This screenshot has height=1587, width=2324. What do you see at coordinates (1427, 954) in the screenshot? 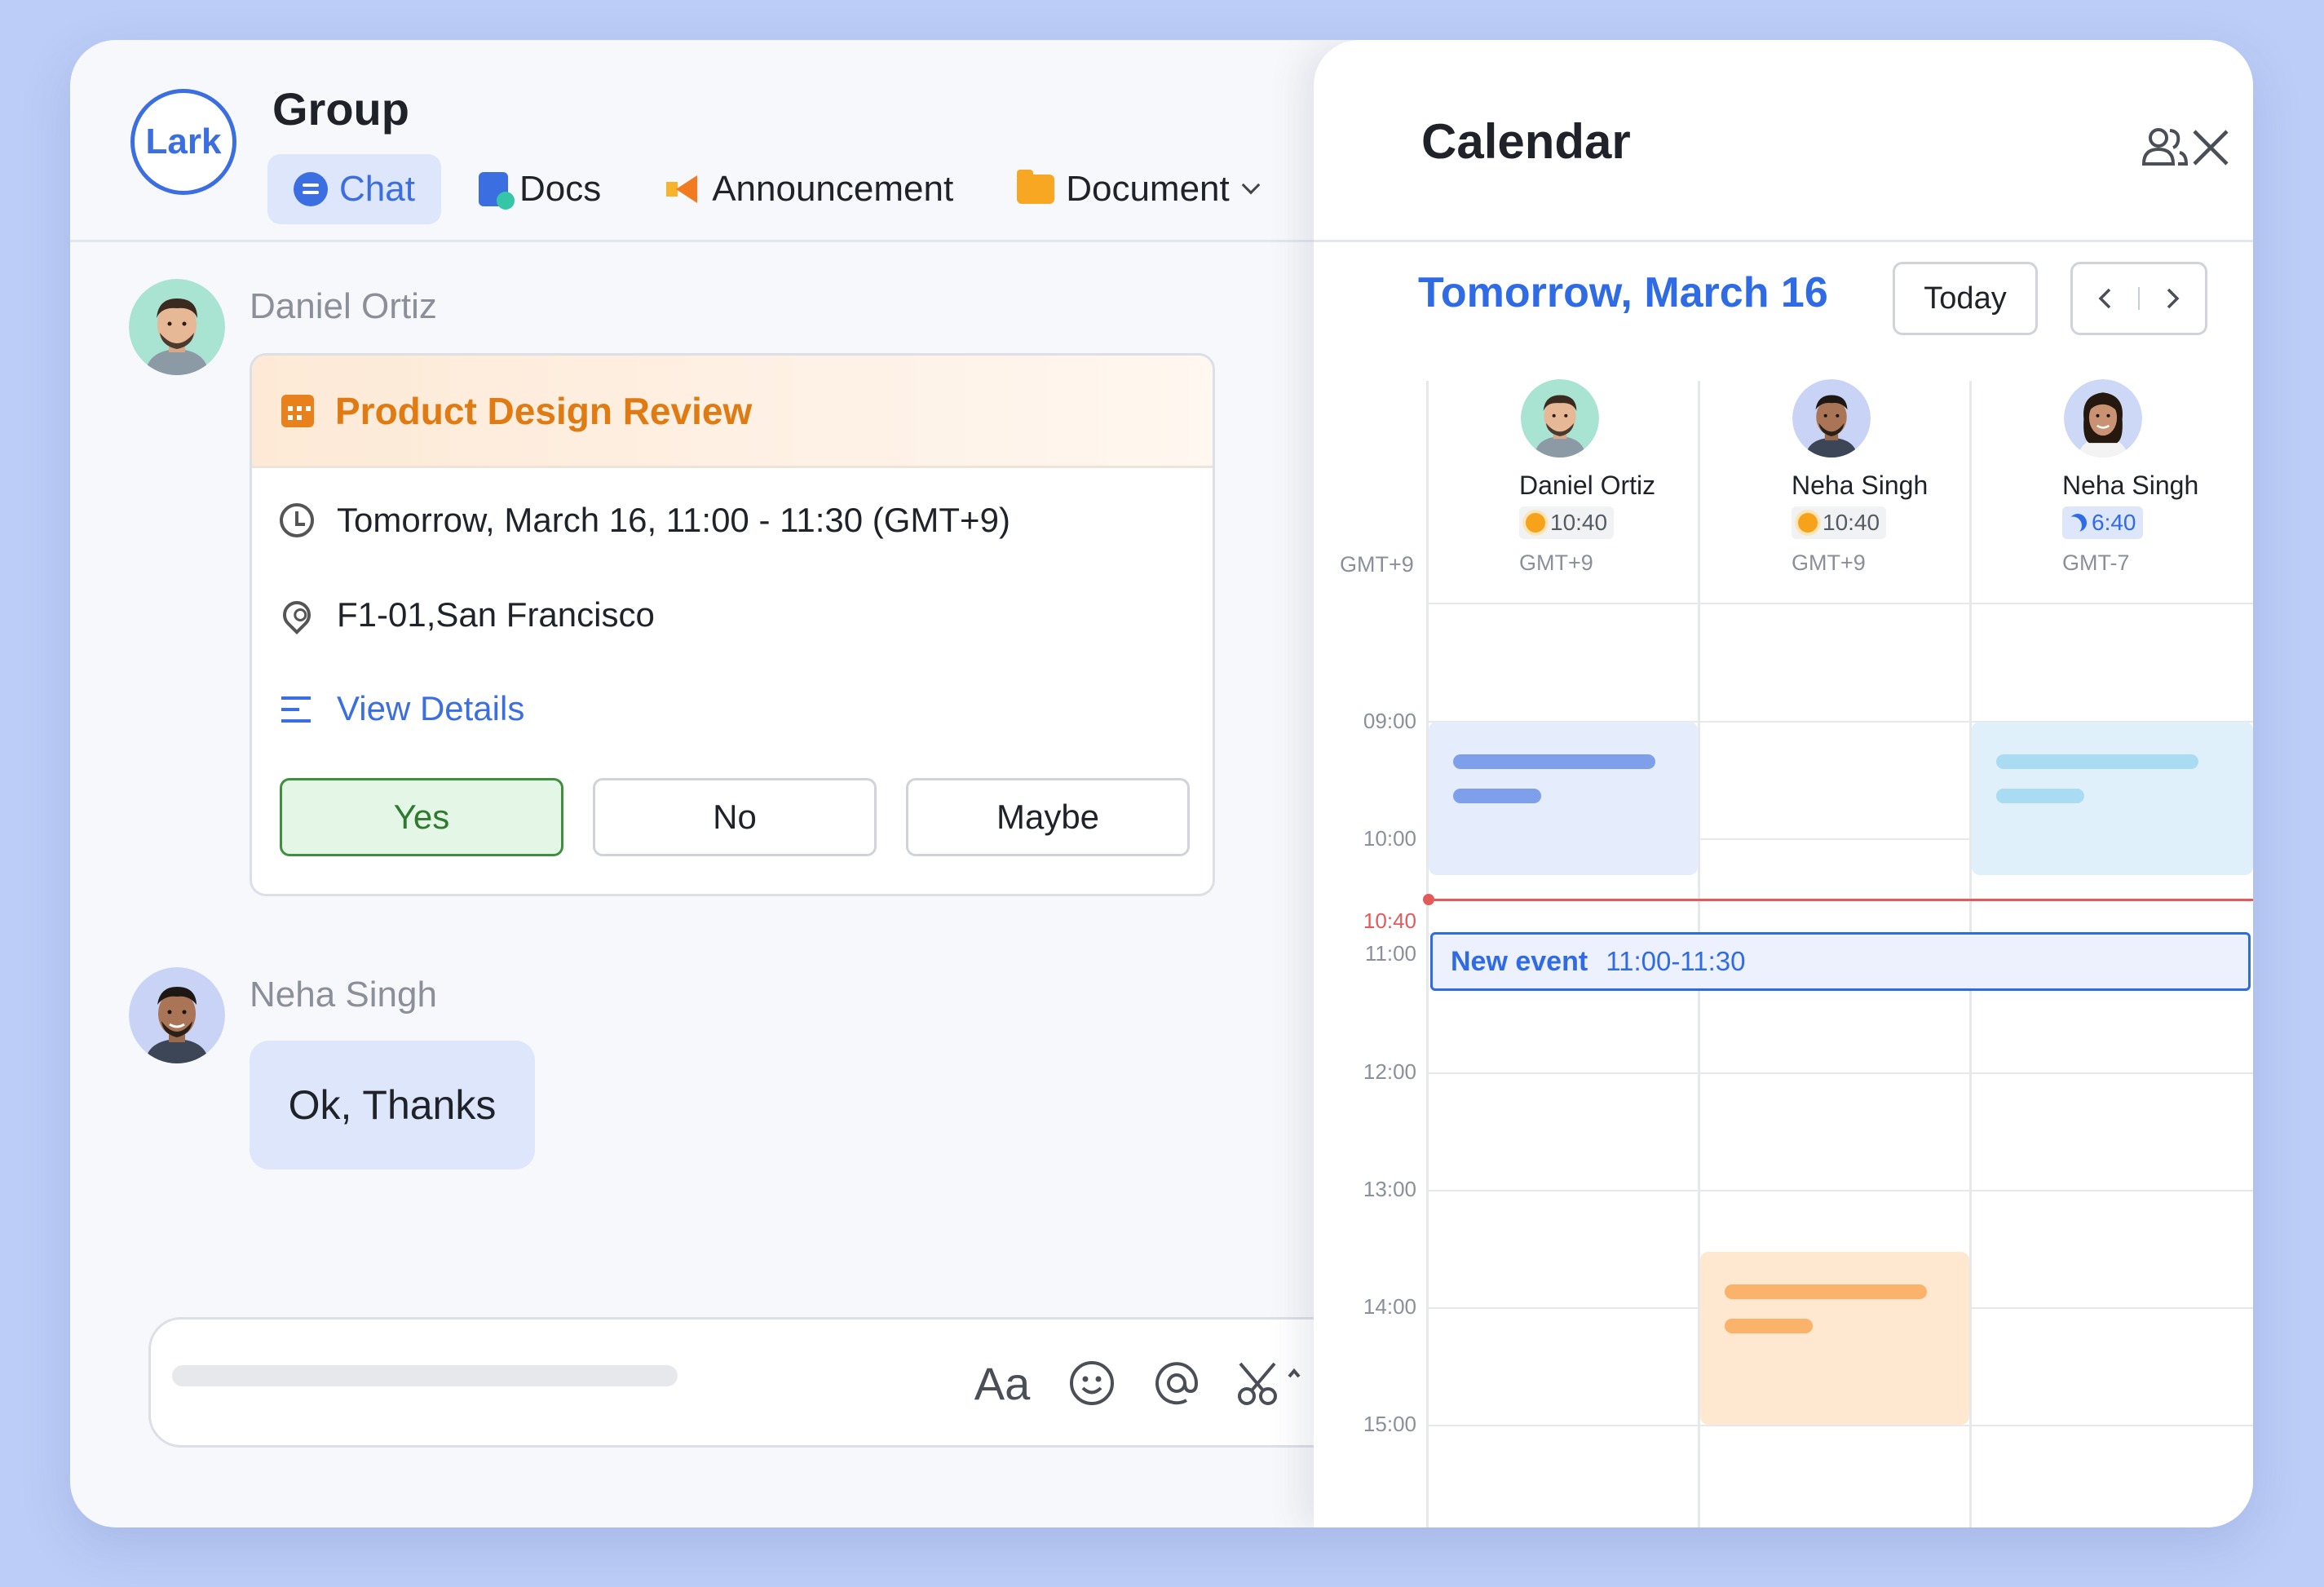
I see `grid-column-divider` at bounding box center [1427, 954].